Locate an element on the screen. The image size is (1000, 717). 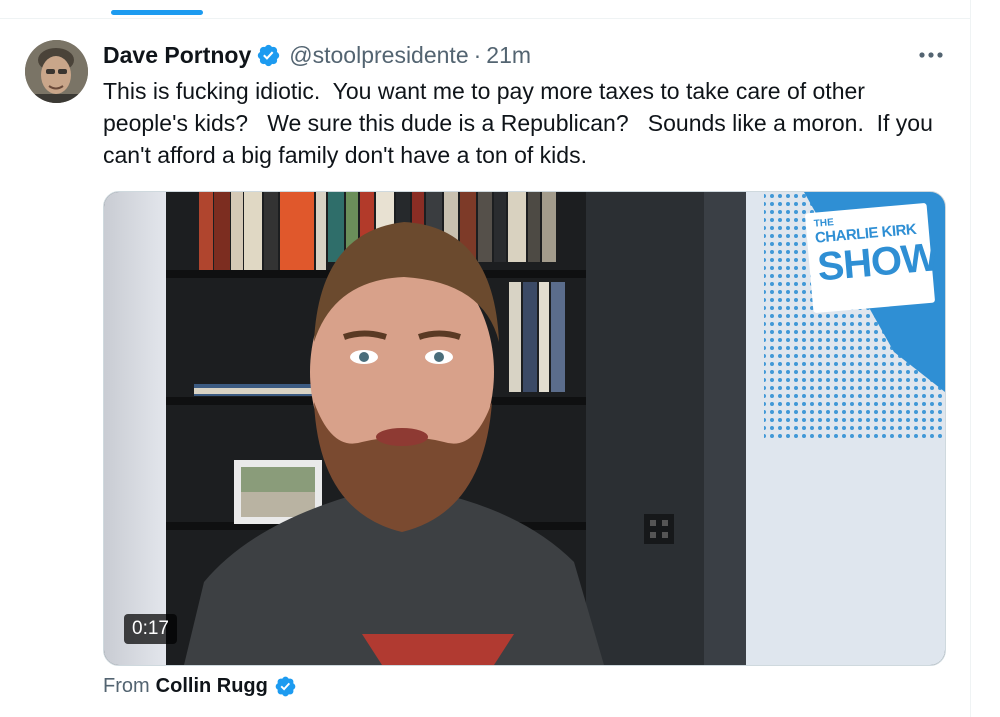
more-options-icon is located at coordinates (931, 55).